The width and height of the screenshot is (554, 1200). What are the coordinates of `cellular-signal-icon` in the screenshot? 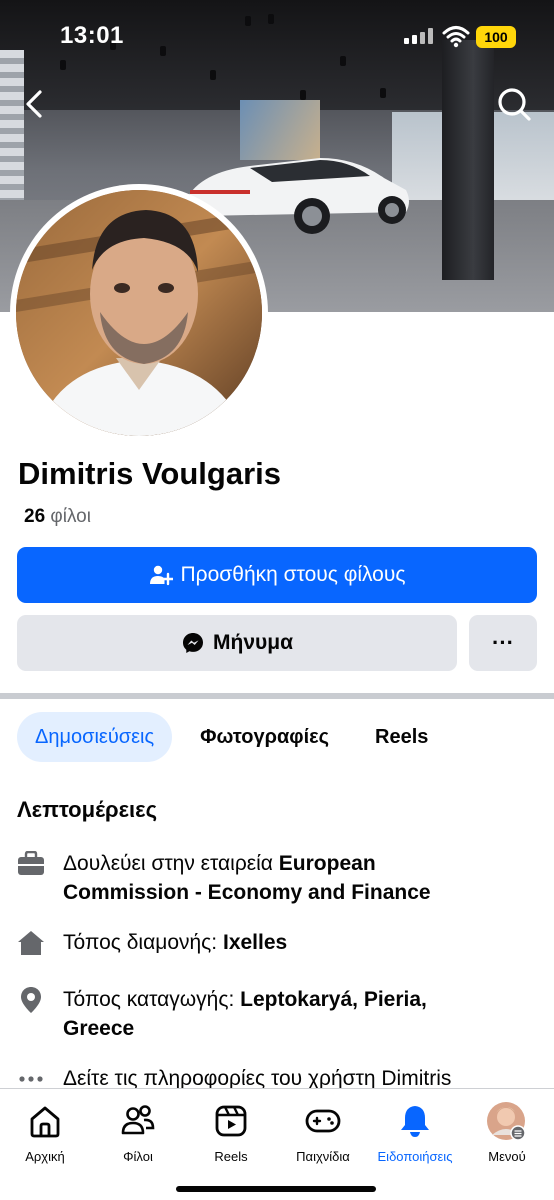 It's located at (418, 36).